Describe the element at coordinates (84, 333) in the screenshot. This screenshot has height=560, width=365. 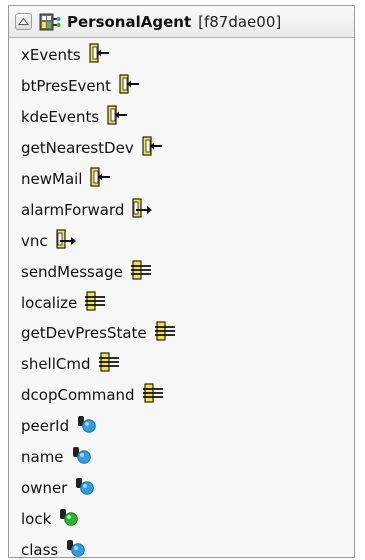
I see `member-label: getDevPresState` at that location.